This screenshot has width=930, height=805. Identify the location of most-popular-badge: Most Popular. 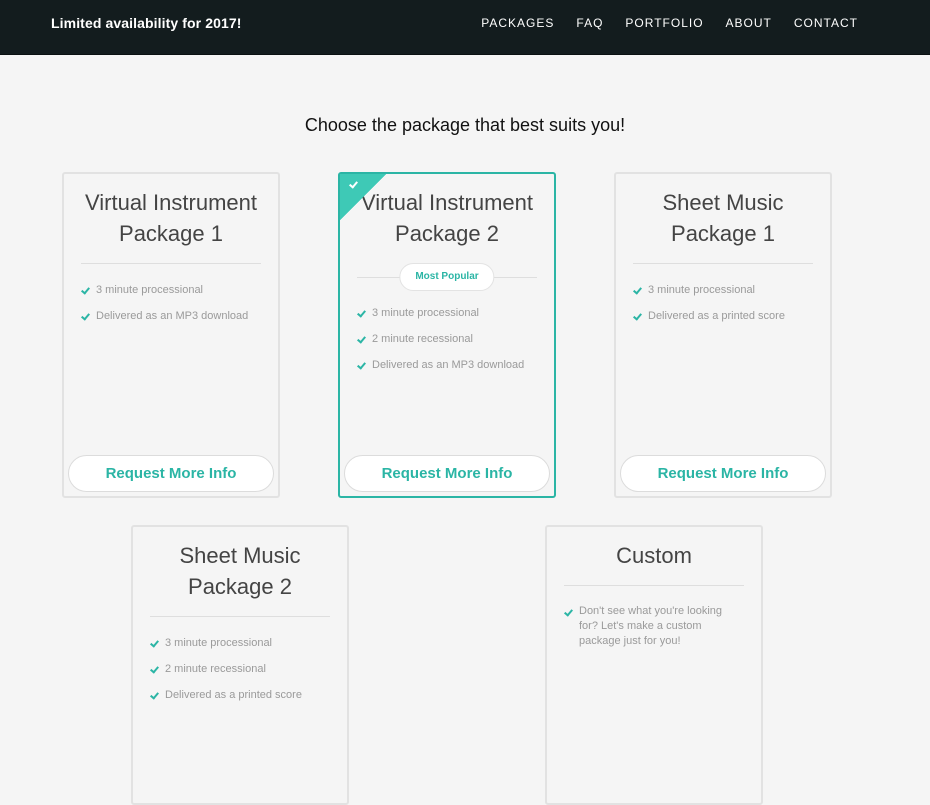
(447, 277).